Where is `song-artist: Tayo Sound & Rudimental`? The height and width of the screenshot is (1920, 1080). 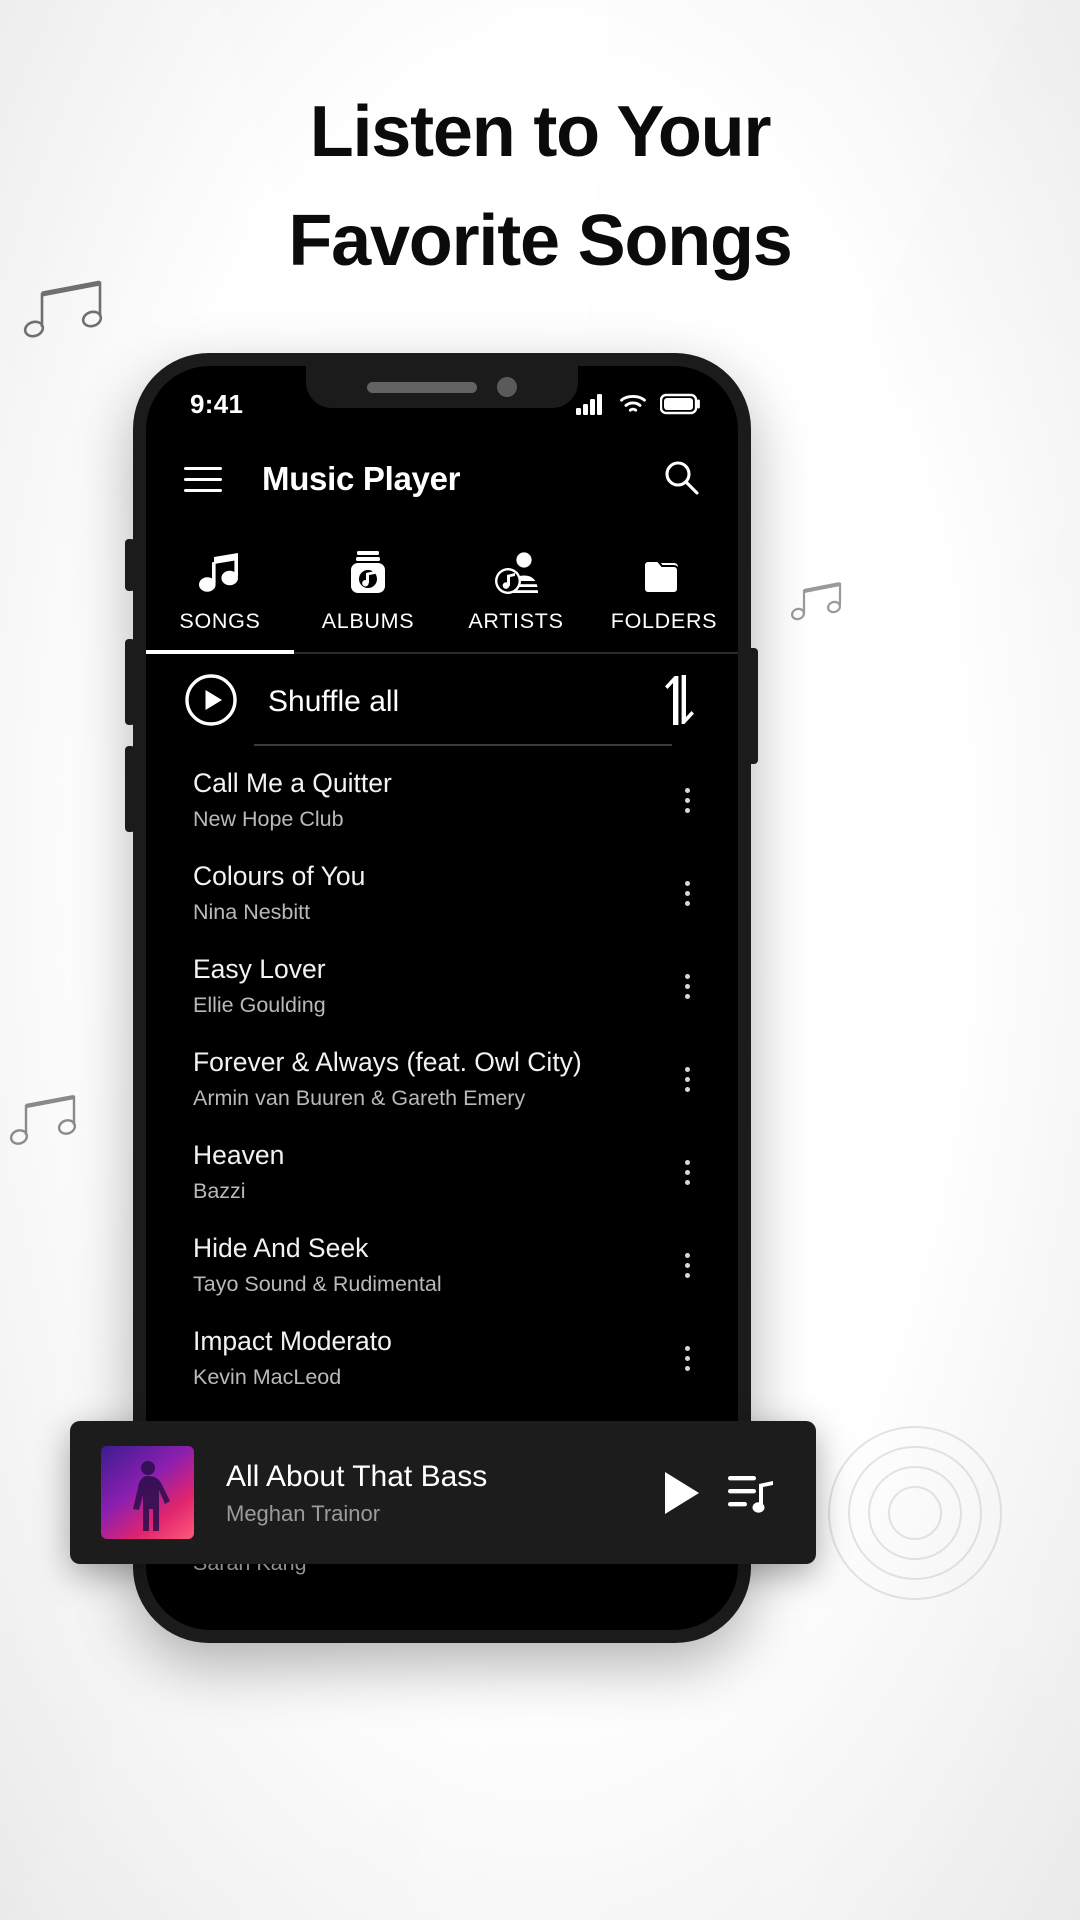 song-artist: Tayo Sound & Rudimental is located at coordinates (317, 1283).